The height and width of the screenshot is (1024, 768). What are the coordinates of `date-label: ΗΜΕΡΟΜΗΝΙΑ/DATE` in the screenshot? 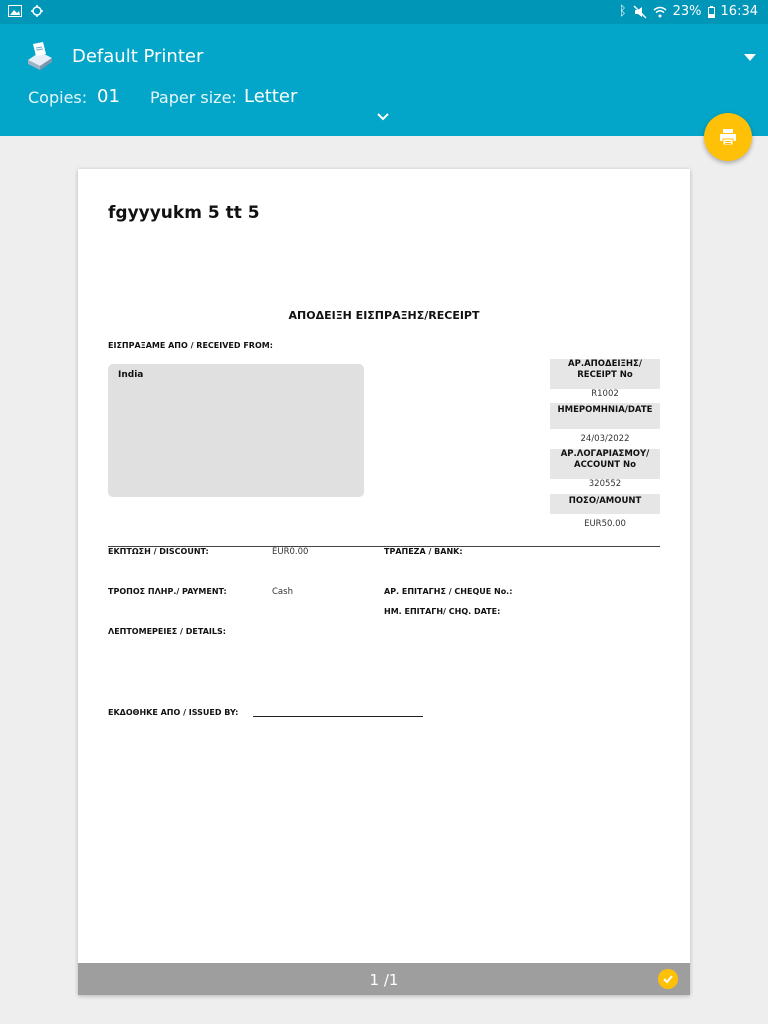 It's located at (605, 416).